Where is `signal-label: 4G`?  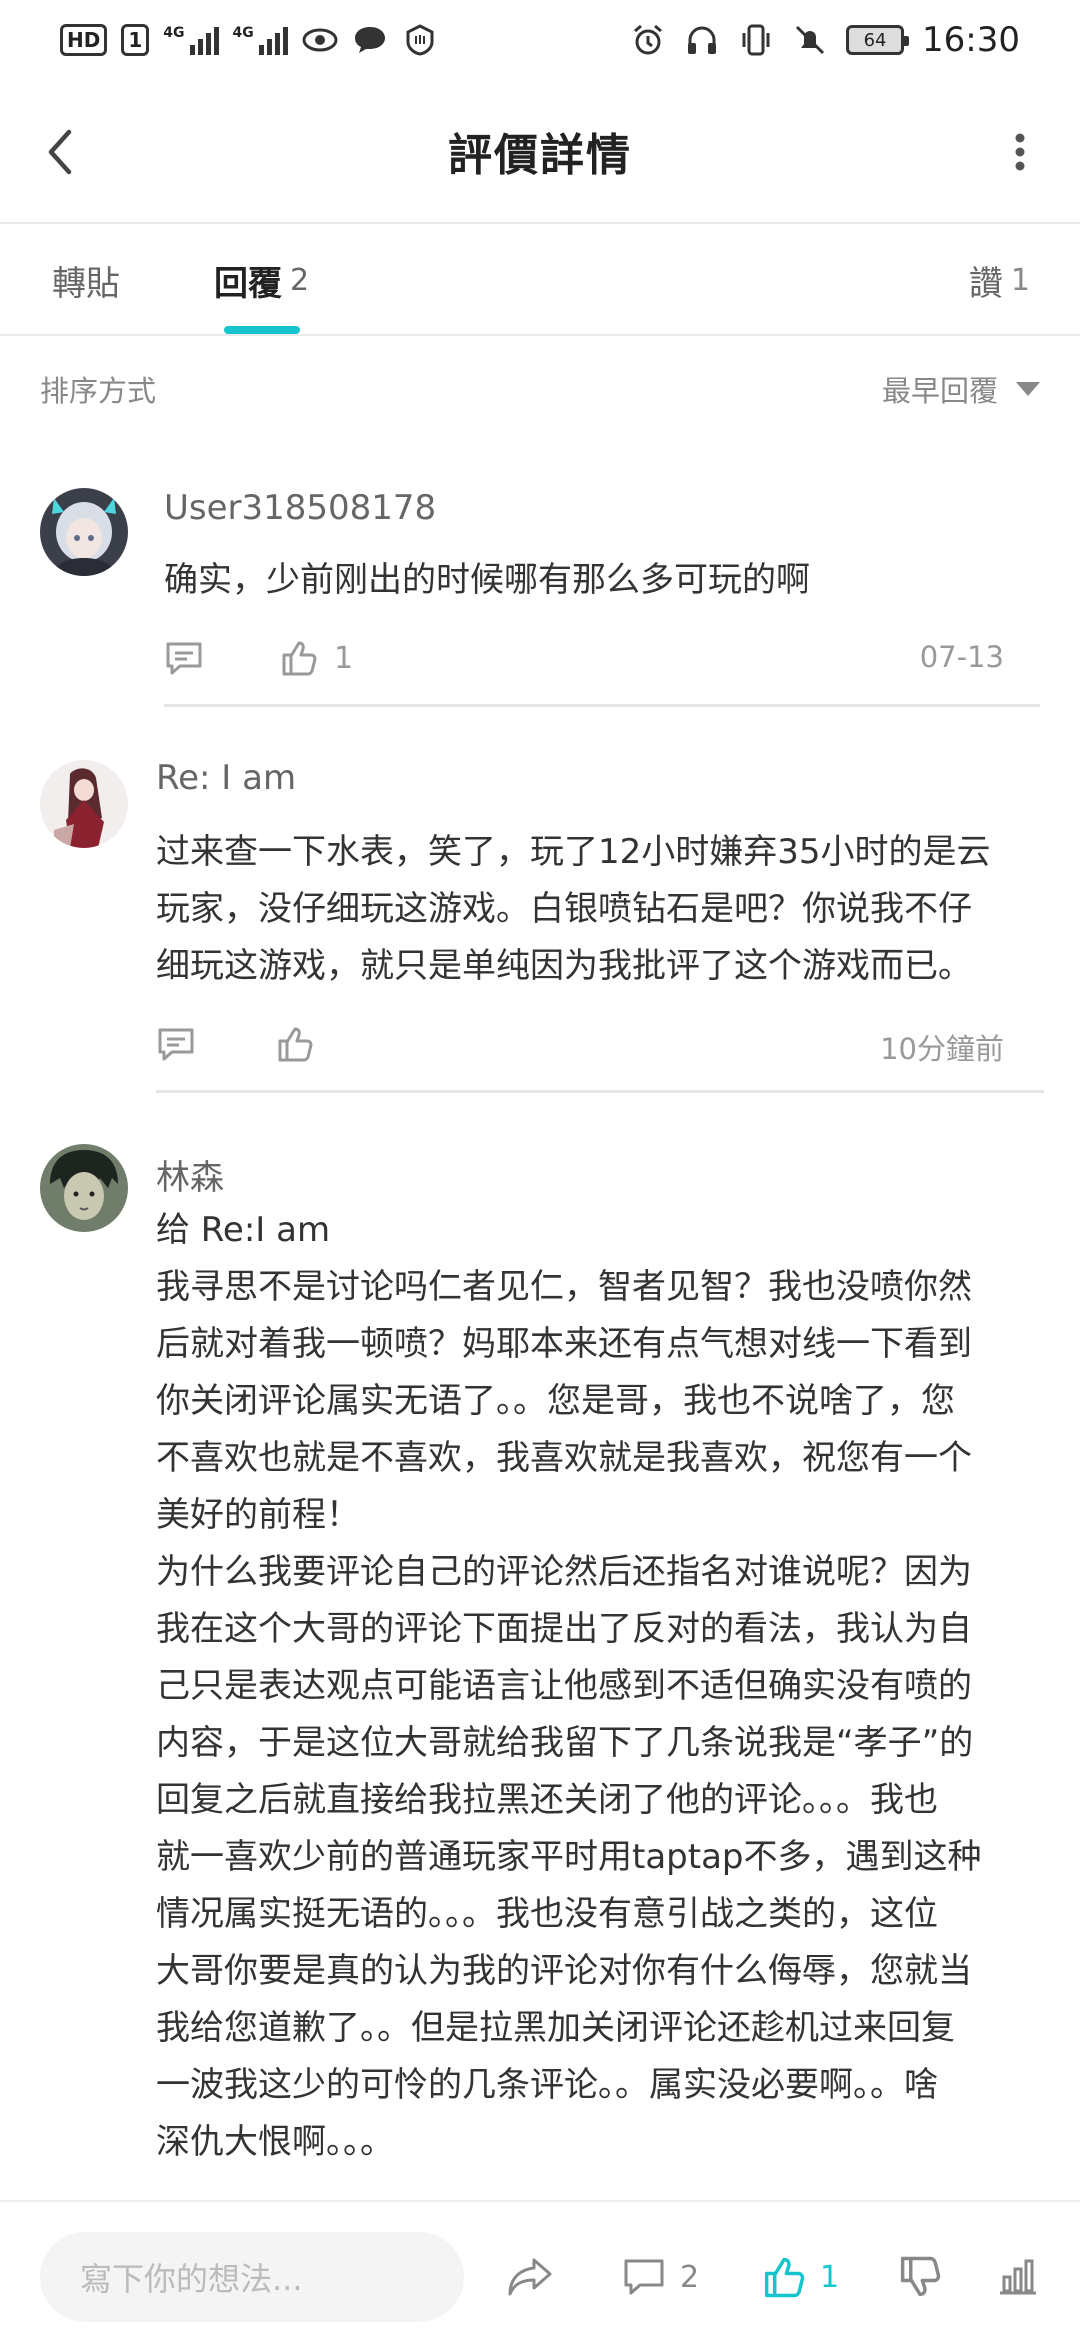
signal-label: 4G is located at coordinates (174, 33).